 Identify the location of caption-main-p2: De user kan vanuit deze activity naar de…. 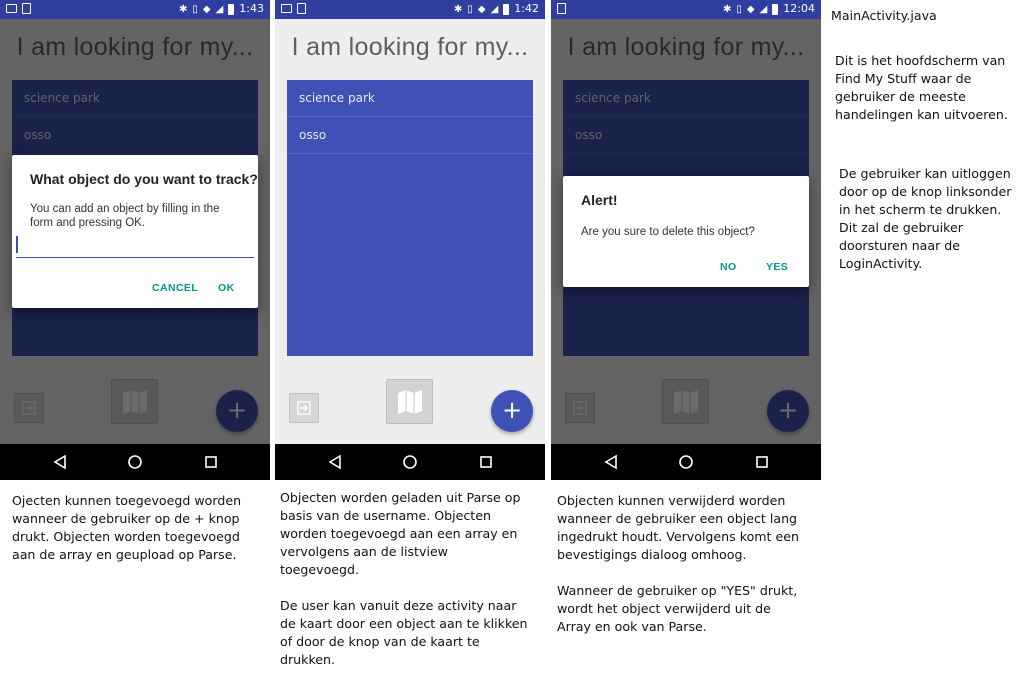
(404, 632).